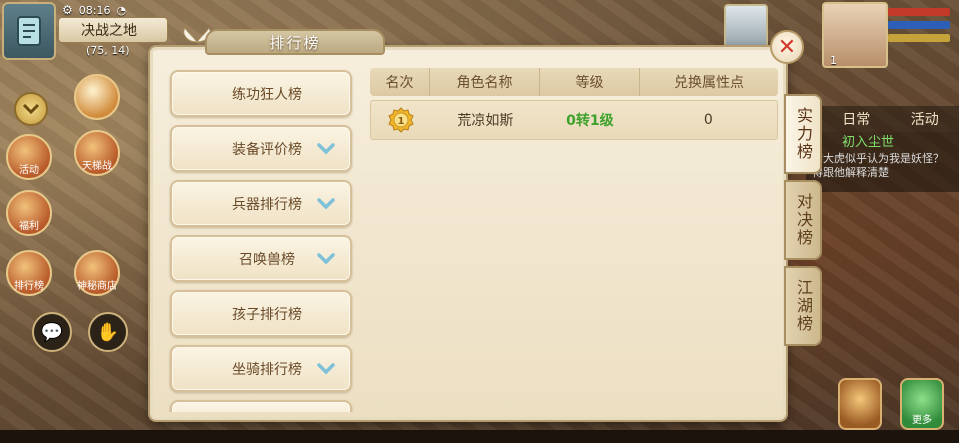 The image size is (959, 443). I want to click on category-summon-beast: 召唤兽榜, so click(261, 258).